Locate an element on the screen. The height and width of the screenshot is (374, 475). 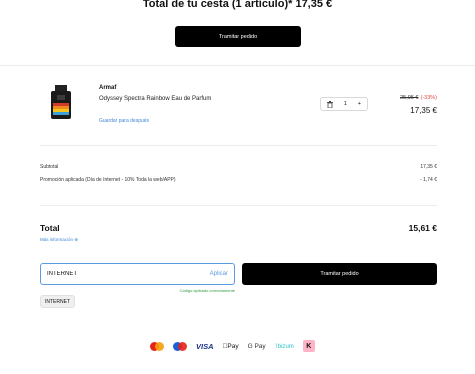
apple-pay-icon: Pay is located at coordinates (231, 346).